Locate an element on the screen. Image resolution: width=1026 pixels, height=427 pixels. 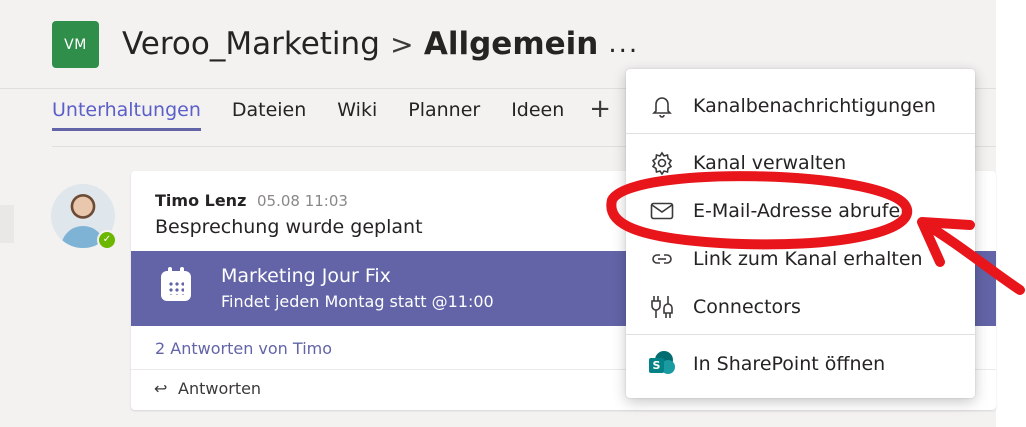
menu-item-connectors: Connectors is located at coordinates (800, 307).